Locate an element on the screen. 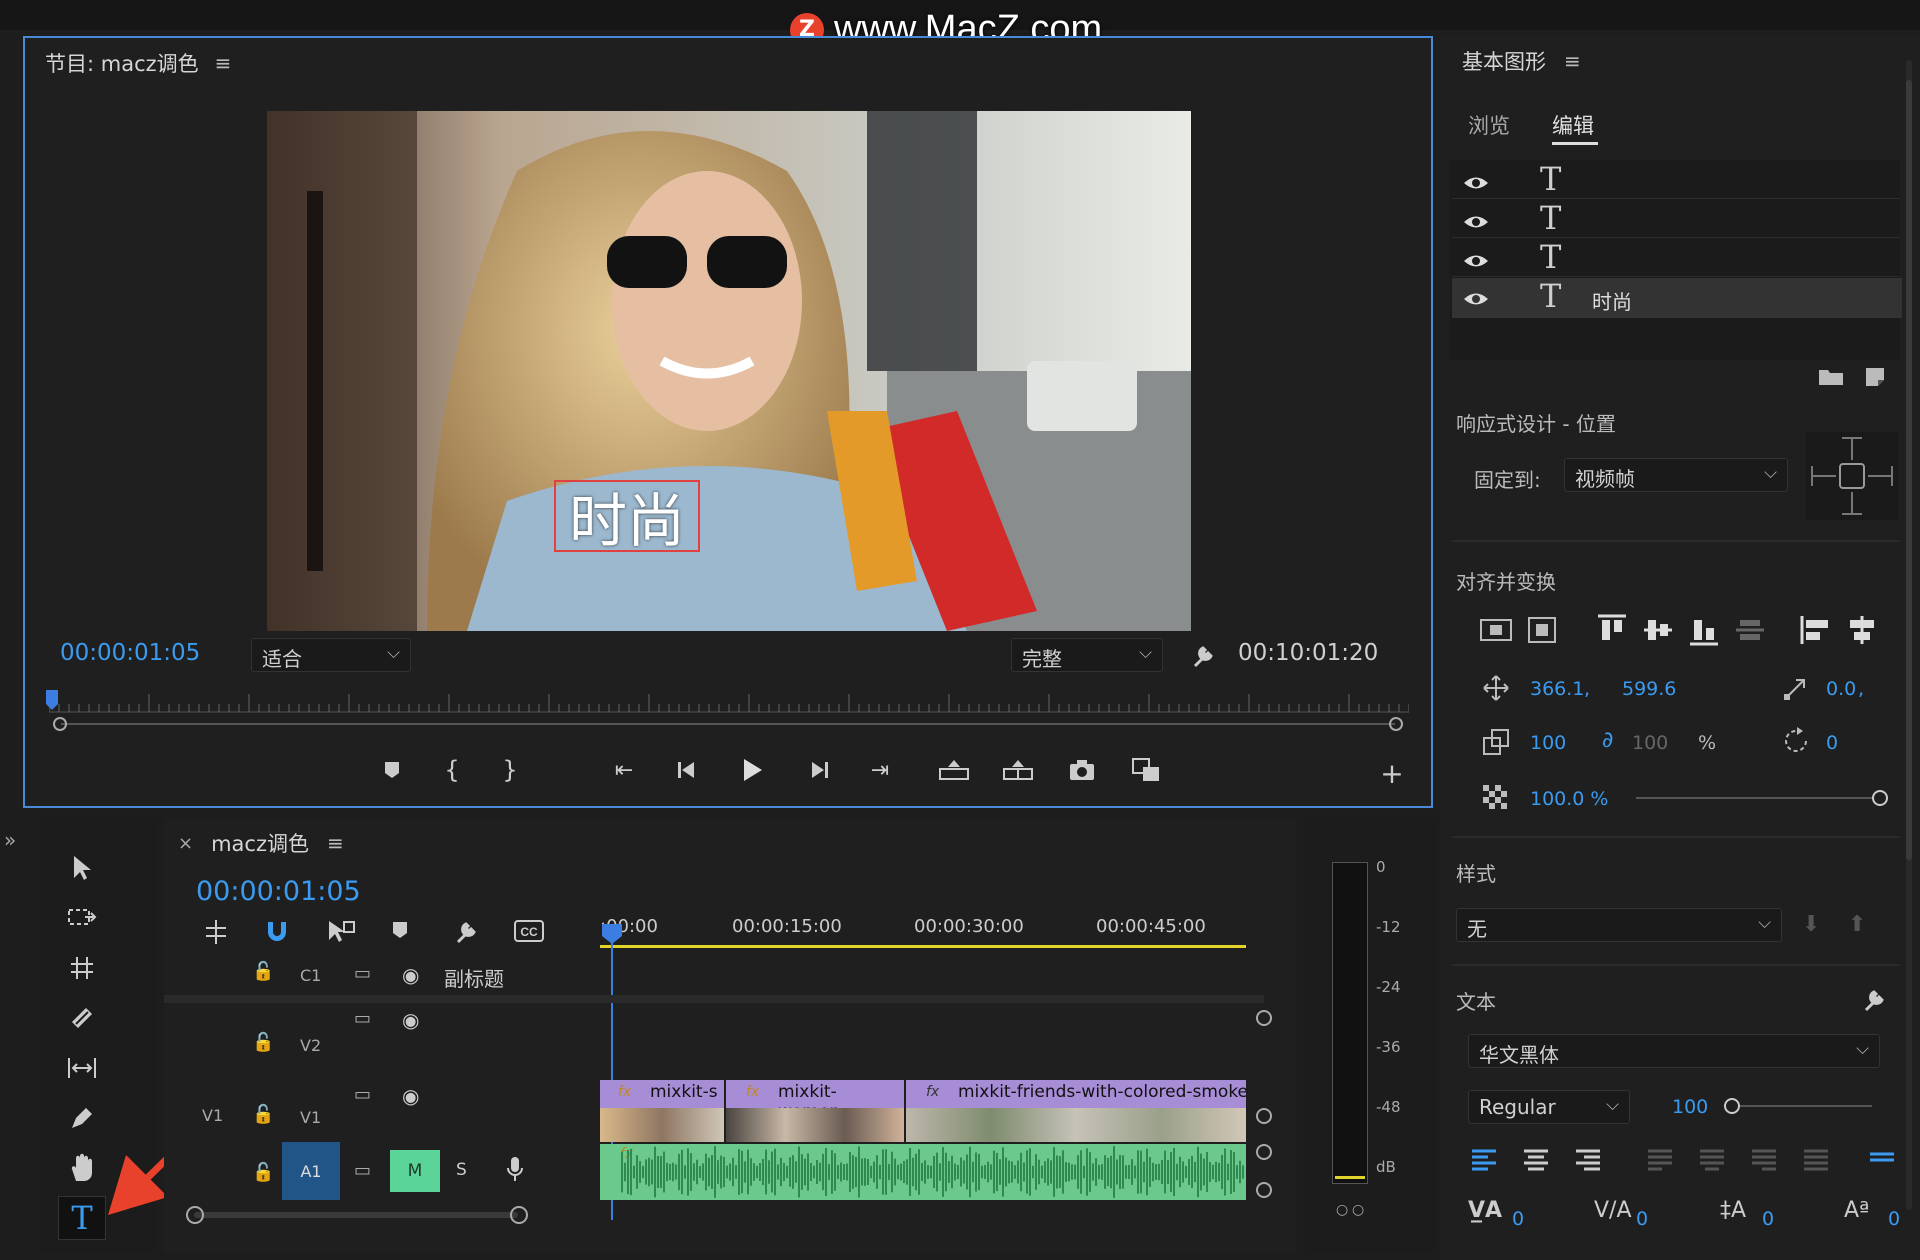  title-overlay-box: 时尚 is located at coordinates (627, 517).